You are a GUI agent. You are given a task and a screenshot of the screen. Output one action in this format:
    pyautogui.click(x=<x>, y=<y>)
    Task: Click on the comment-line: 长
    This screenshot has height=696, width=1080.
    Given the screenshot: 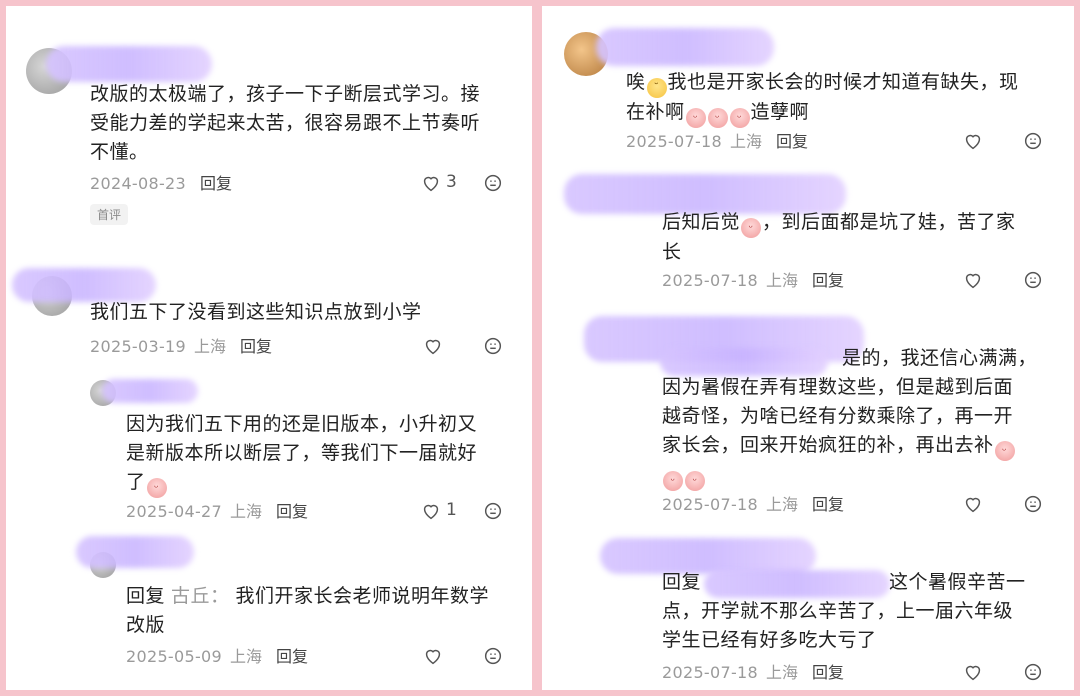 What is the action you would take?
    pyautogui.click(x=672, y=252)
    